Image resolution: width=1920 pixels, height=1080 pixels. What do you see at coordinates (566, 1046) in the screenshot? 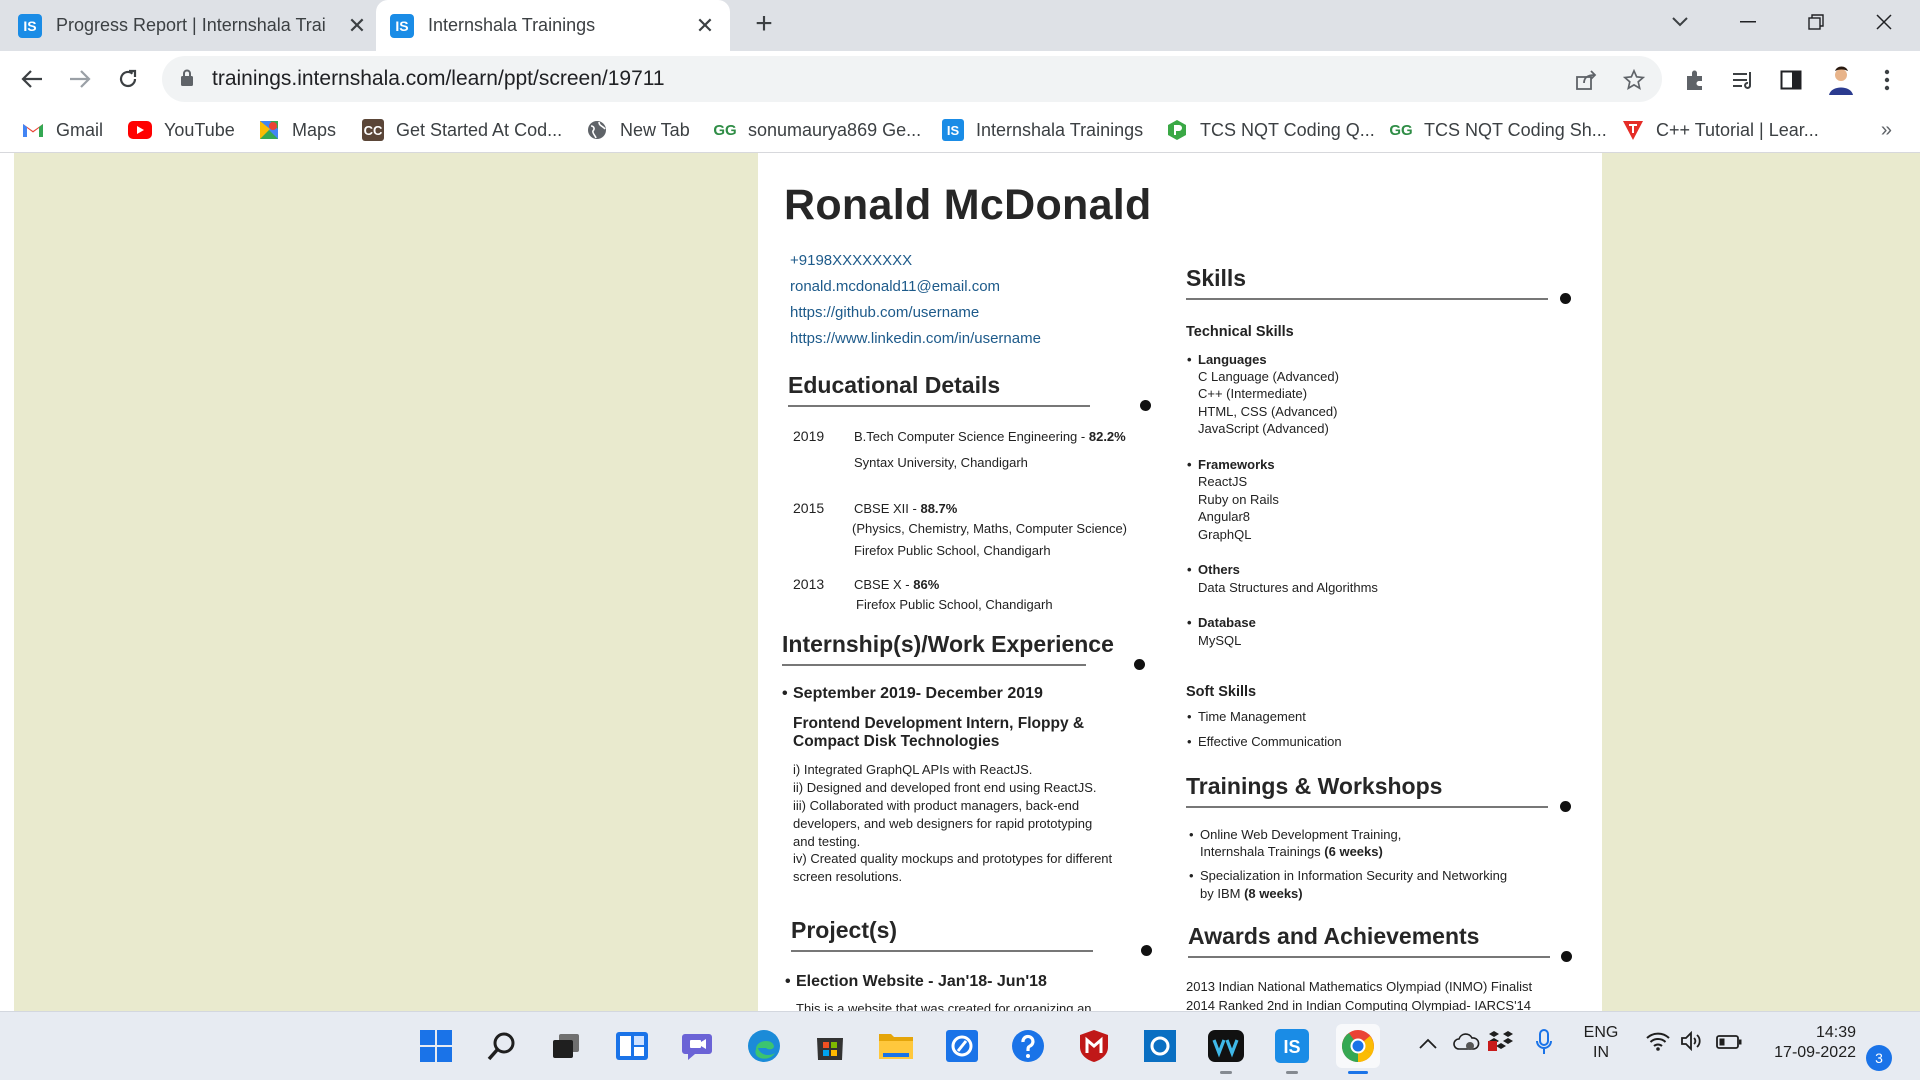
I see `task-view-icon` at bounding box center [566, 1046].